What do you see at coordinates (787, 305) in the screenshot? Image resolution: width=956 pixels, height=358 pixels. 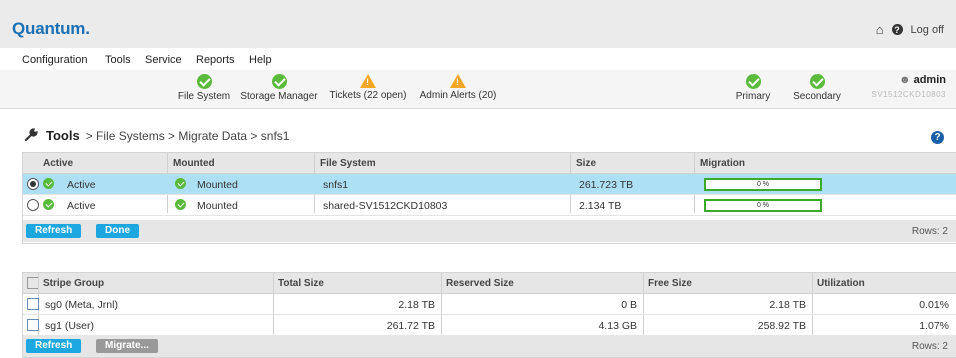 I see `free-size: 2.18 TB` at bounding box center [787, 305].